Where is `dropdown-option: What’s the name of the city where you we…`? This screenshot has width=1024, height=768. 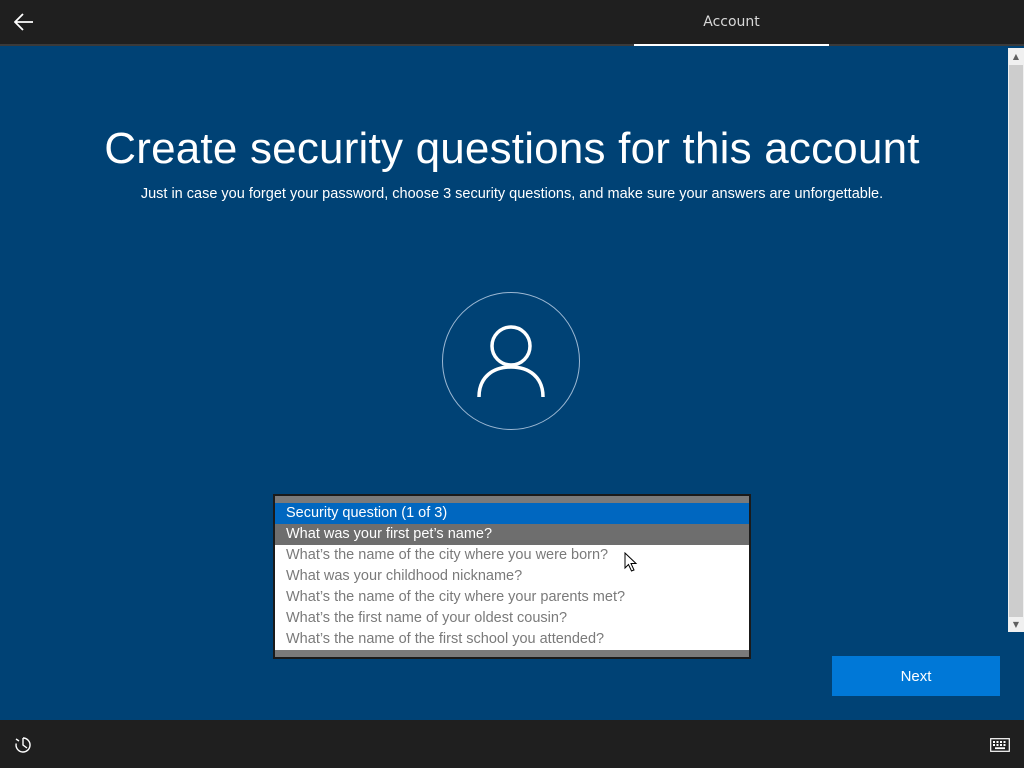
dropdown-option: What’s the name of the city where you we… is located at coordinates (512, 555).